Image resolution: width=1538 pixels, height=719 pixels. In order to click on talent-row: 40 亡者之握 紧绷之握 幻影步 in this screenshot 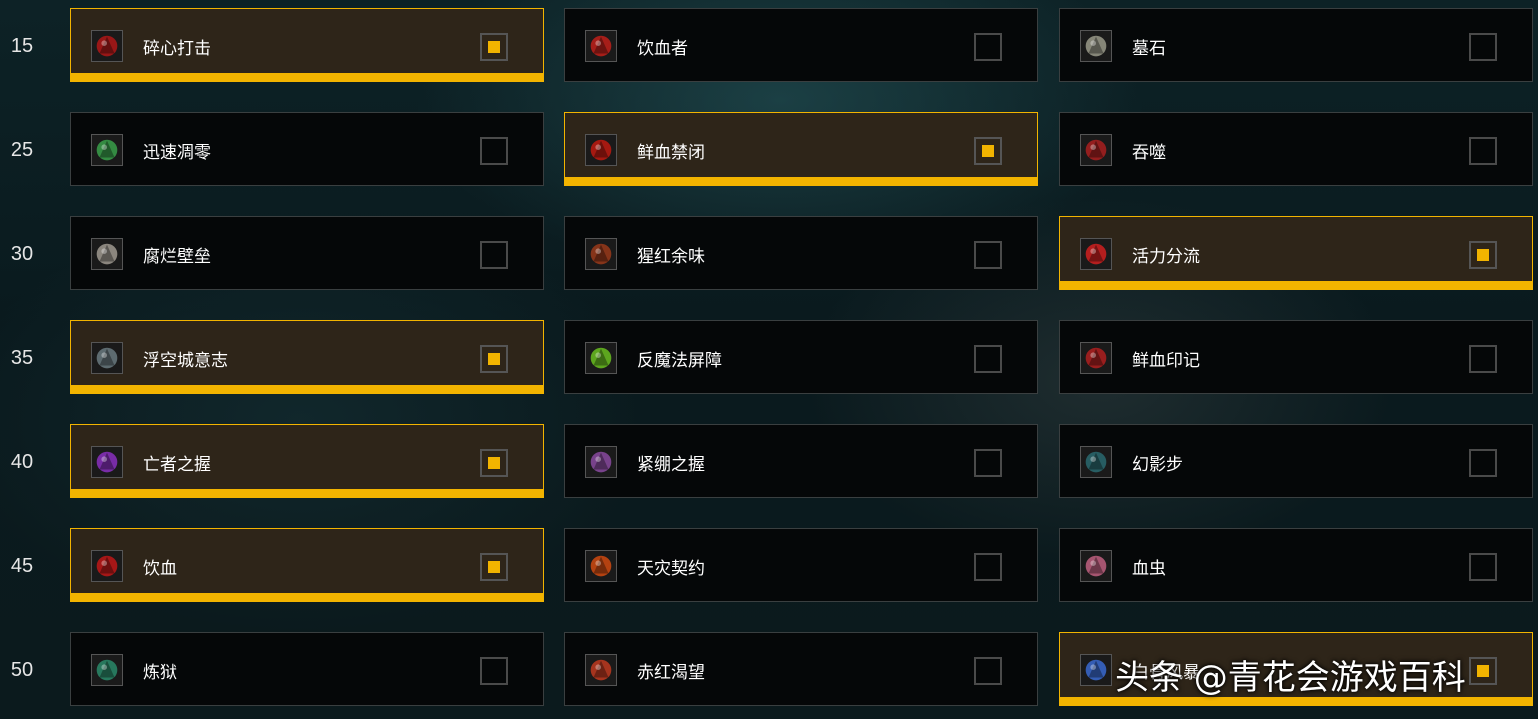, I will do `click(769, 461)`.